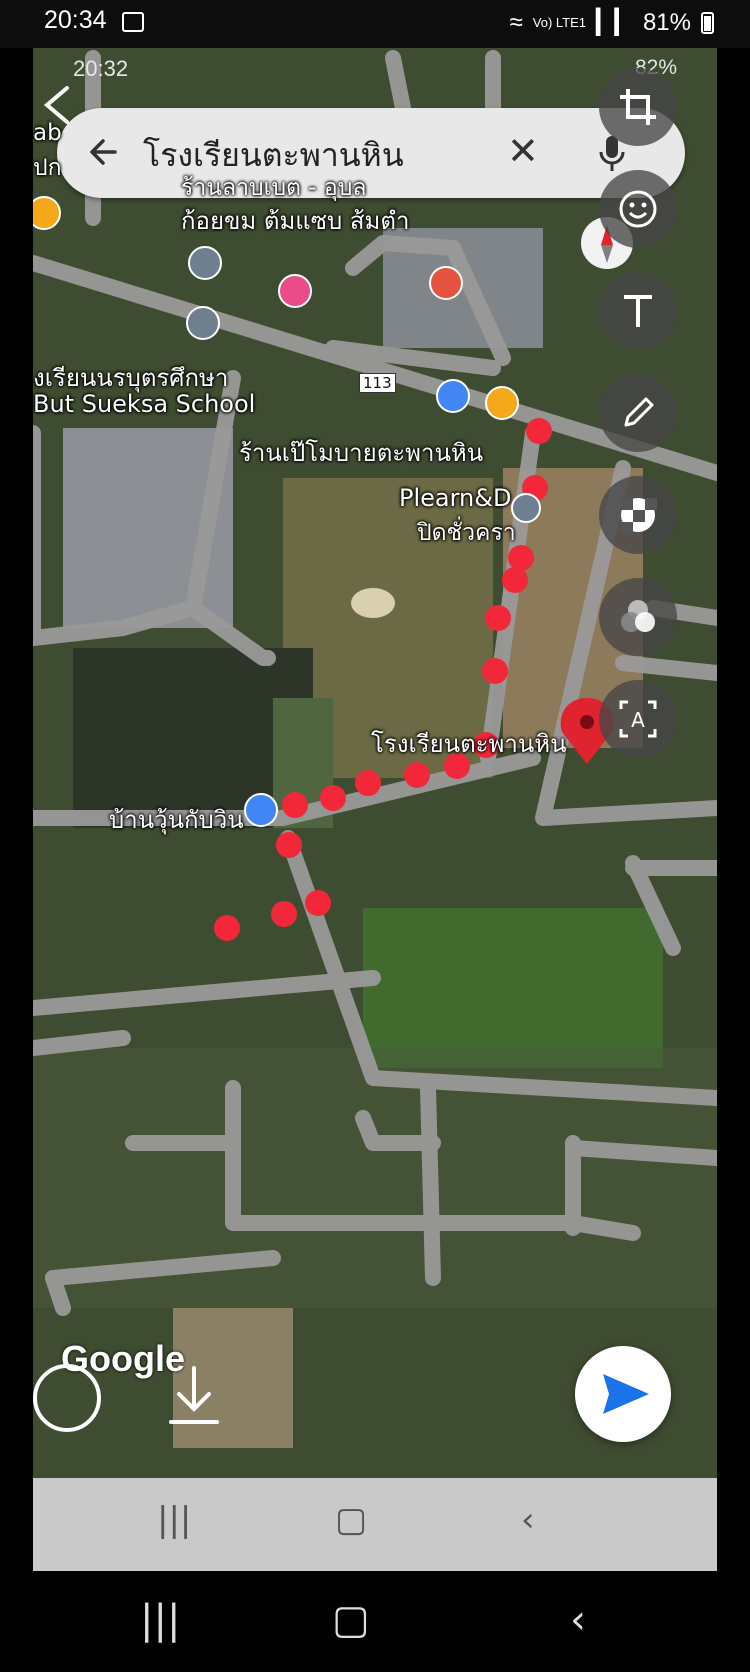 The image size is (750, 1672). I want to click on map-label-shop-bottom: บ้านวุ้นกับวิน, so click(176, 820).